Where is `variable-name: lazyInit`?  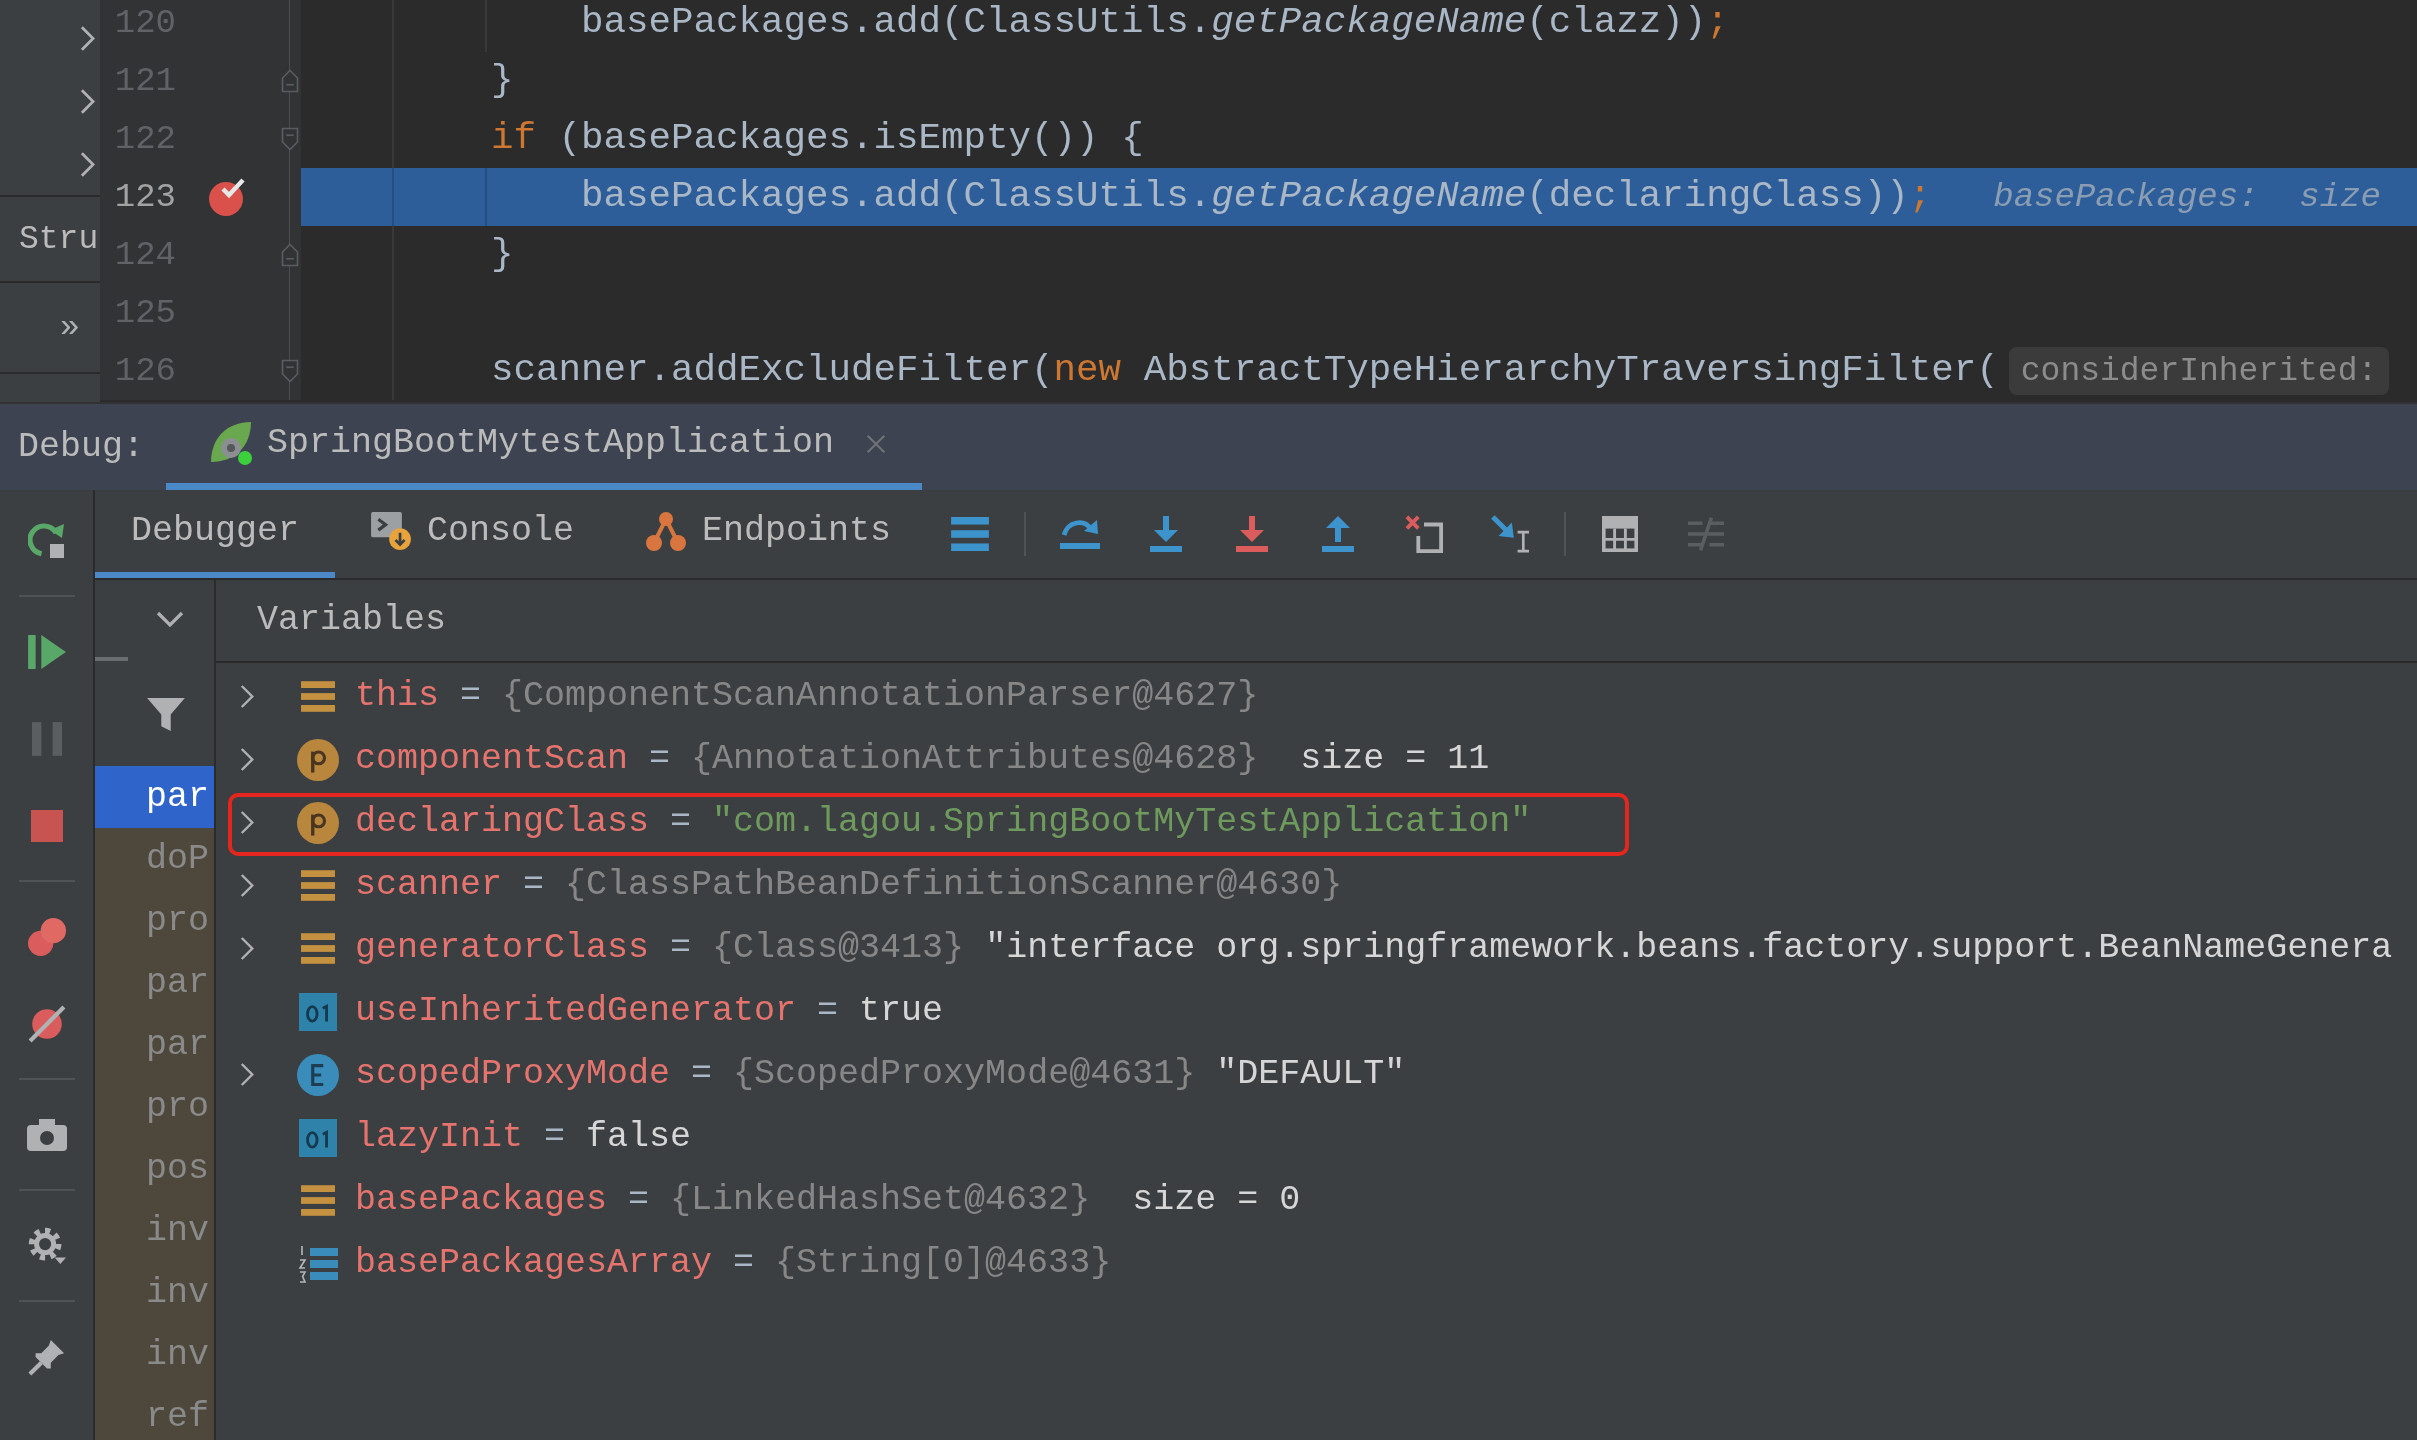
variable-name: lazyInit is located at coordinates (439, 1137).